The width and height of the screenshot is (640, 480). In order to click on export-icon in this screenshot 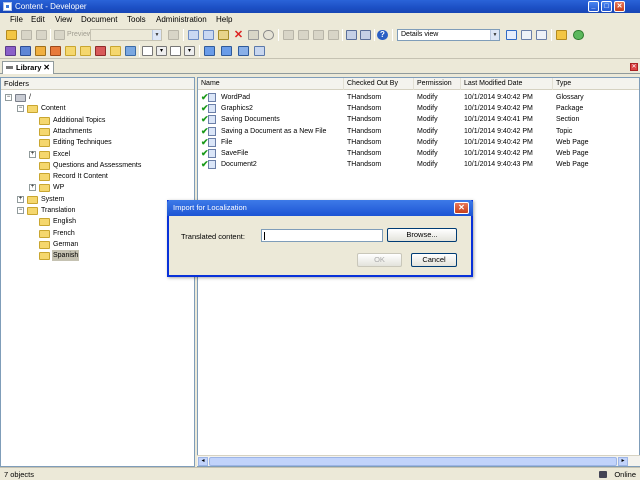, I will do `click(561, 35)`.